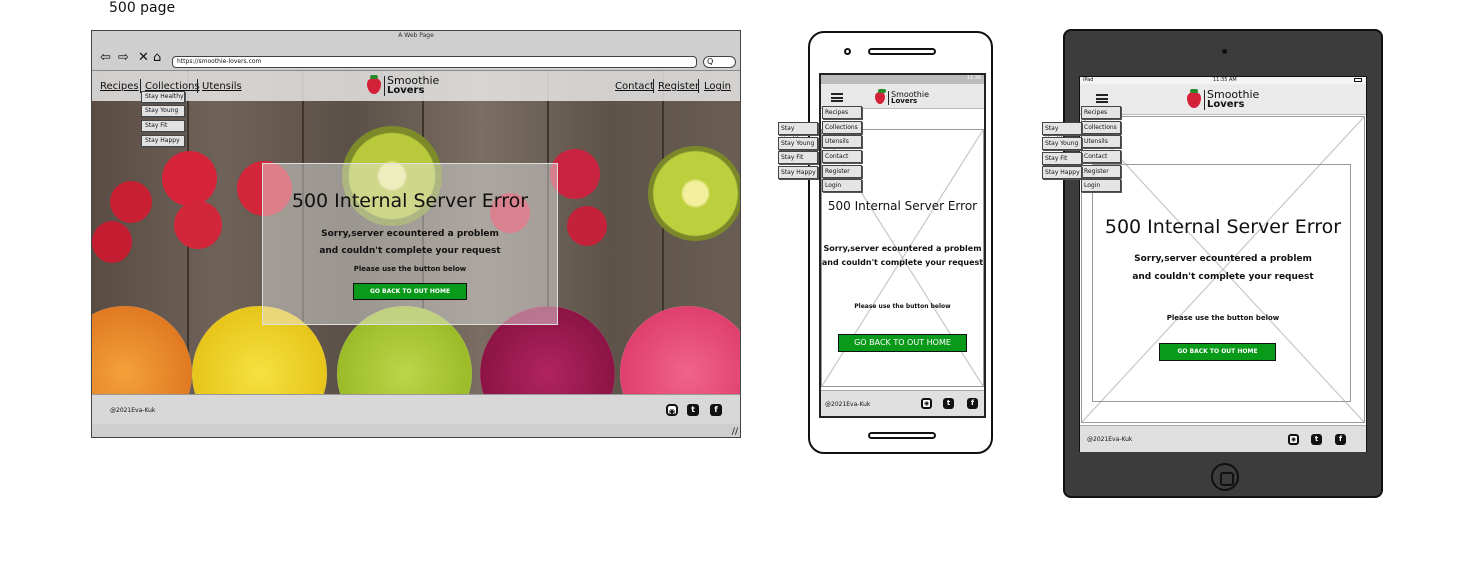 The image size is (1474, 576). Describe the element at coordinates (798, 143) in the screenshot. I see `phone-submenu-stay-young: Stay Young` at that location.